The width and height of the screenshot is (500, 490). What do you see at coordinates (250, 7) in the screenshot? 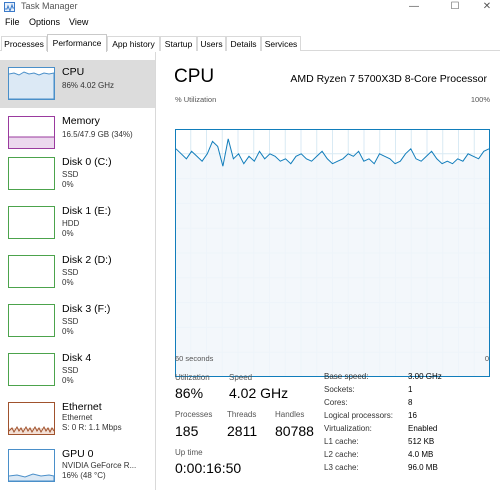
I see `title-bar: Task Manager — ☐ ✕` at bounding box center [250, 7].